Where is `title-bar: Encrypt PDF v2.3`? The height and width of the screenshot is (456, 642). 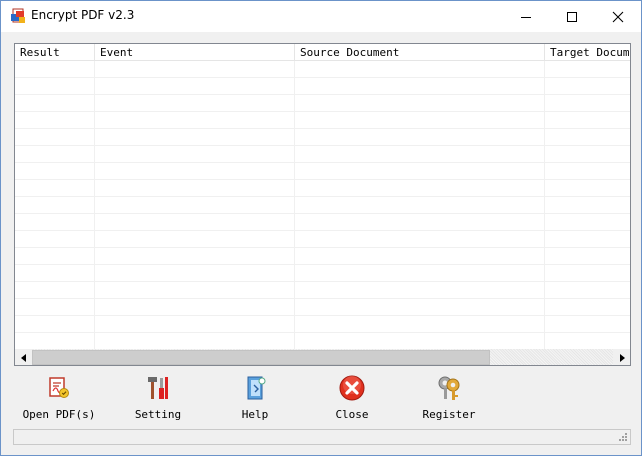 title-bar: Encrypt PDF v2.3 is located at coordinates (321, 16).